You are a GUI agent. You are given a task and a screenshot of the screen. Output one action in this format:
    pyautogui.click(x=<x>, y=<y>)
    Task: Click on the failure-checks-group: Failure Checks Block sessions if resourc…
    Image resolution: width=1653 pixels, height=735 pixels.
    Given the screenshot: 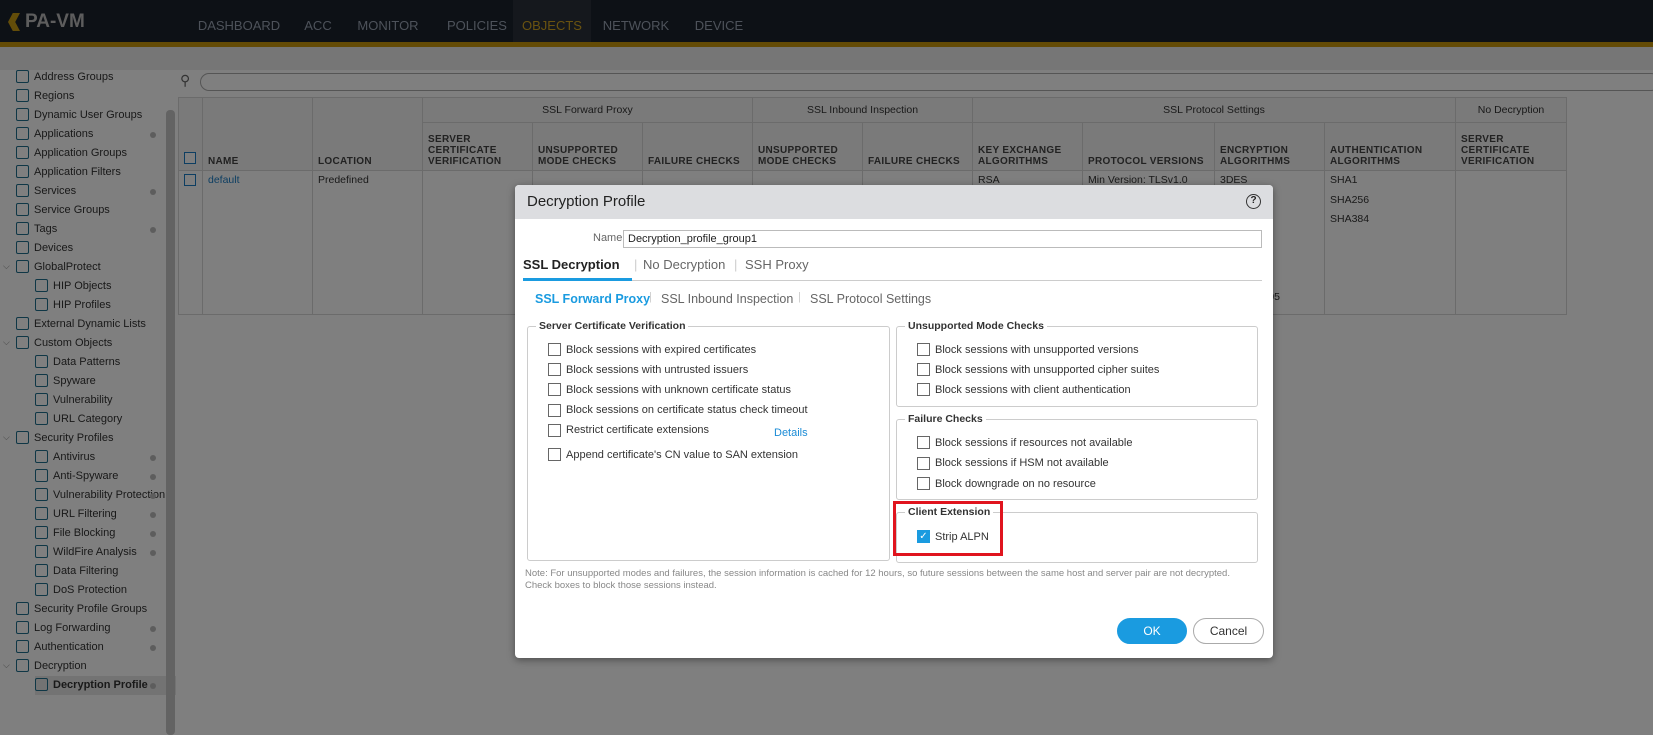 What is the action you would take?
    pyautogui.click(x=1077, y=456)
    